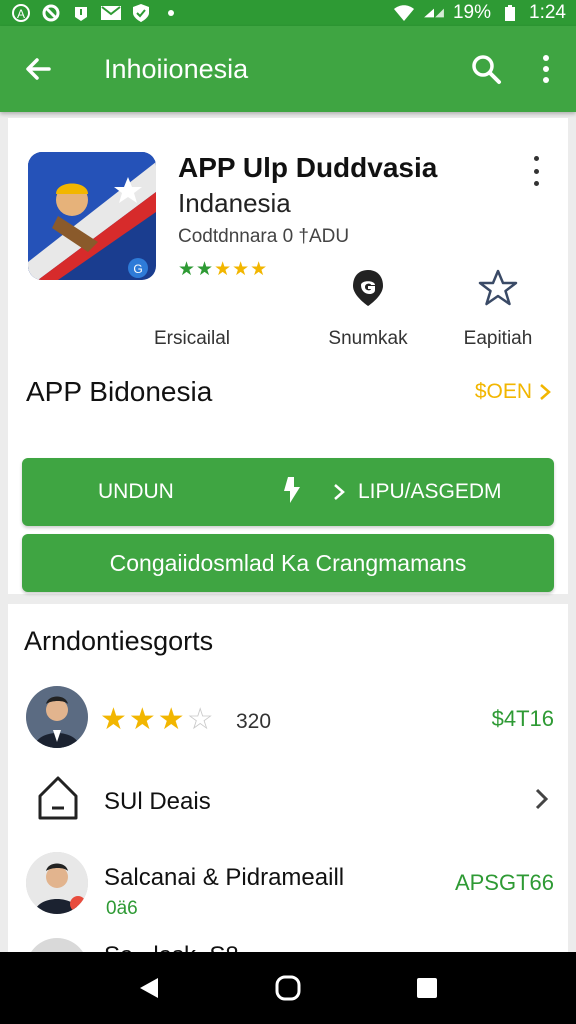 Image resolution: width=576 pixels, height=1024 pixels. Describe the element at coordinates (472, 12) in the screenshot. I see `battery-percent: 19%` at that location.